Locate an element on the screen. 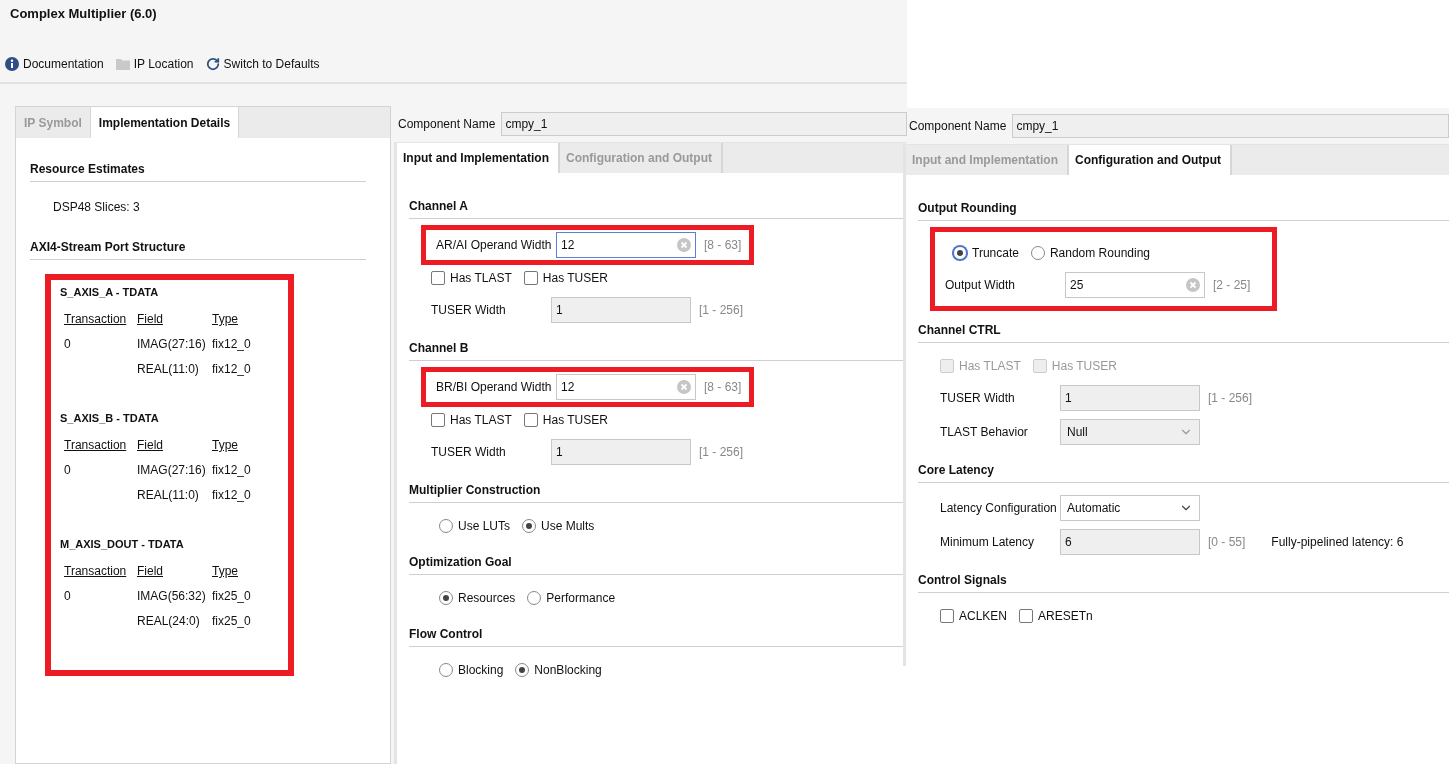 The height and width of the screenshot is (764, 1449). toolbar-button: IP Location is located at coordinates (154, 64).